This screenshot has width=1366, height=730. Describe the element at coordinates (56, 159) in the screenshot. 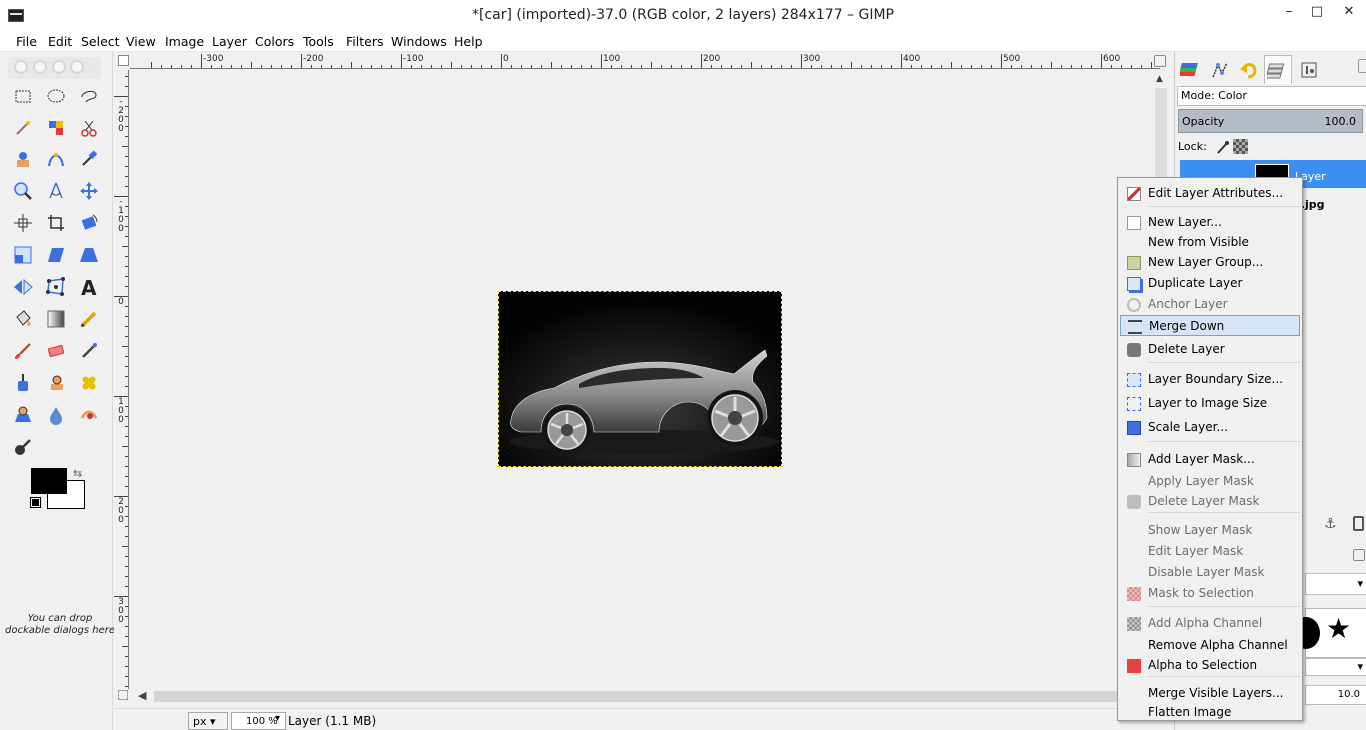

I see `paths-icon` at that location.